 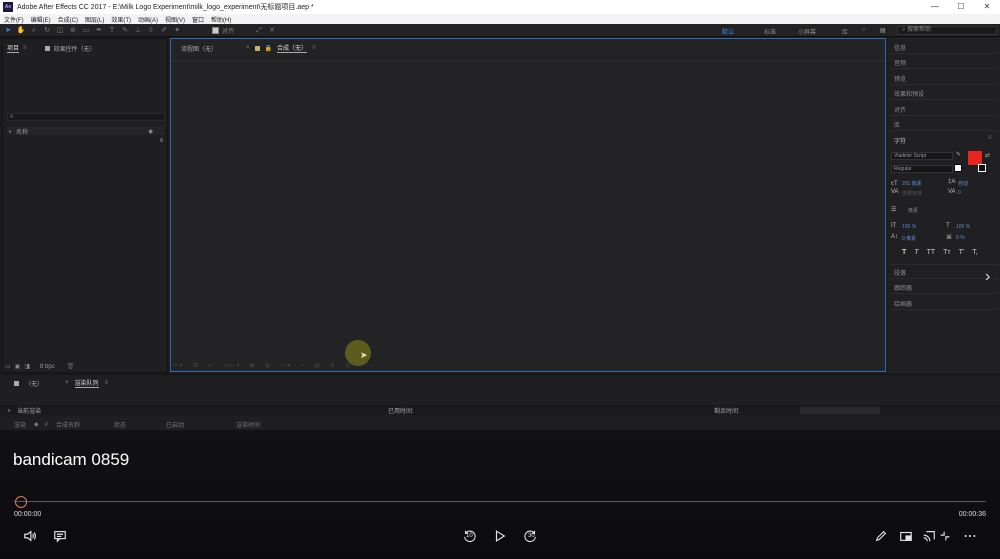 I want to click on comp-panel-menu-icon: ≡, so click(x=314, y=48).